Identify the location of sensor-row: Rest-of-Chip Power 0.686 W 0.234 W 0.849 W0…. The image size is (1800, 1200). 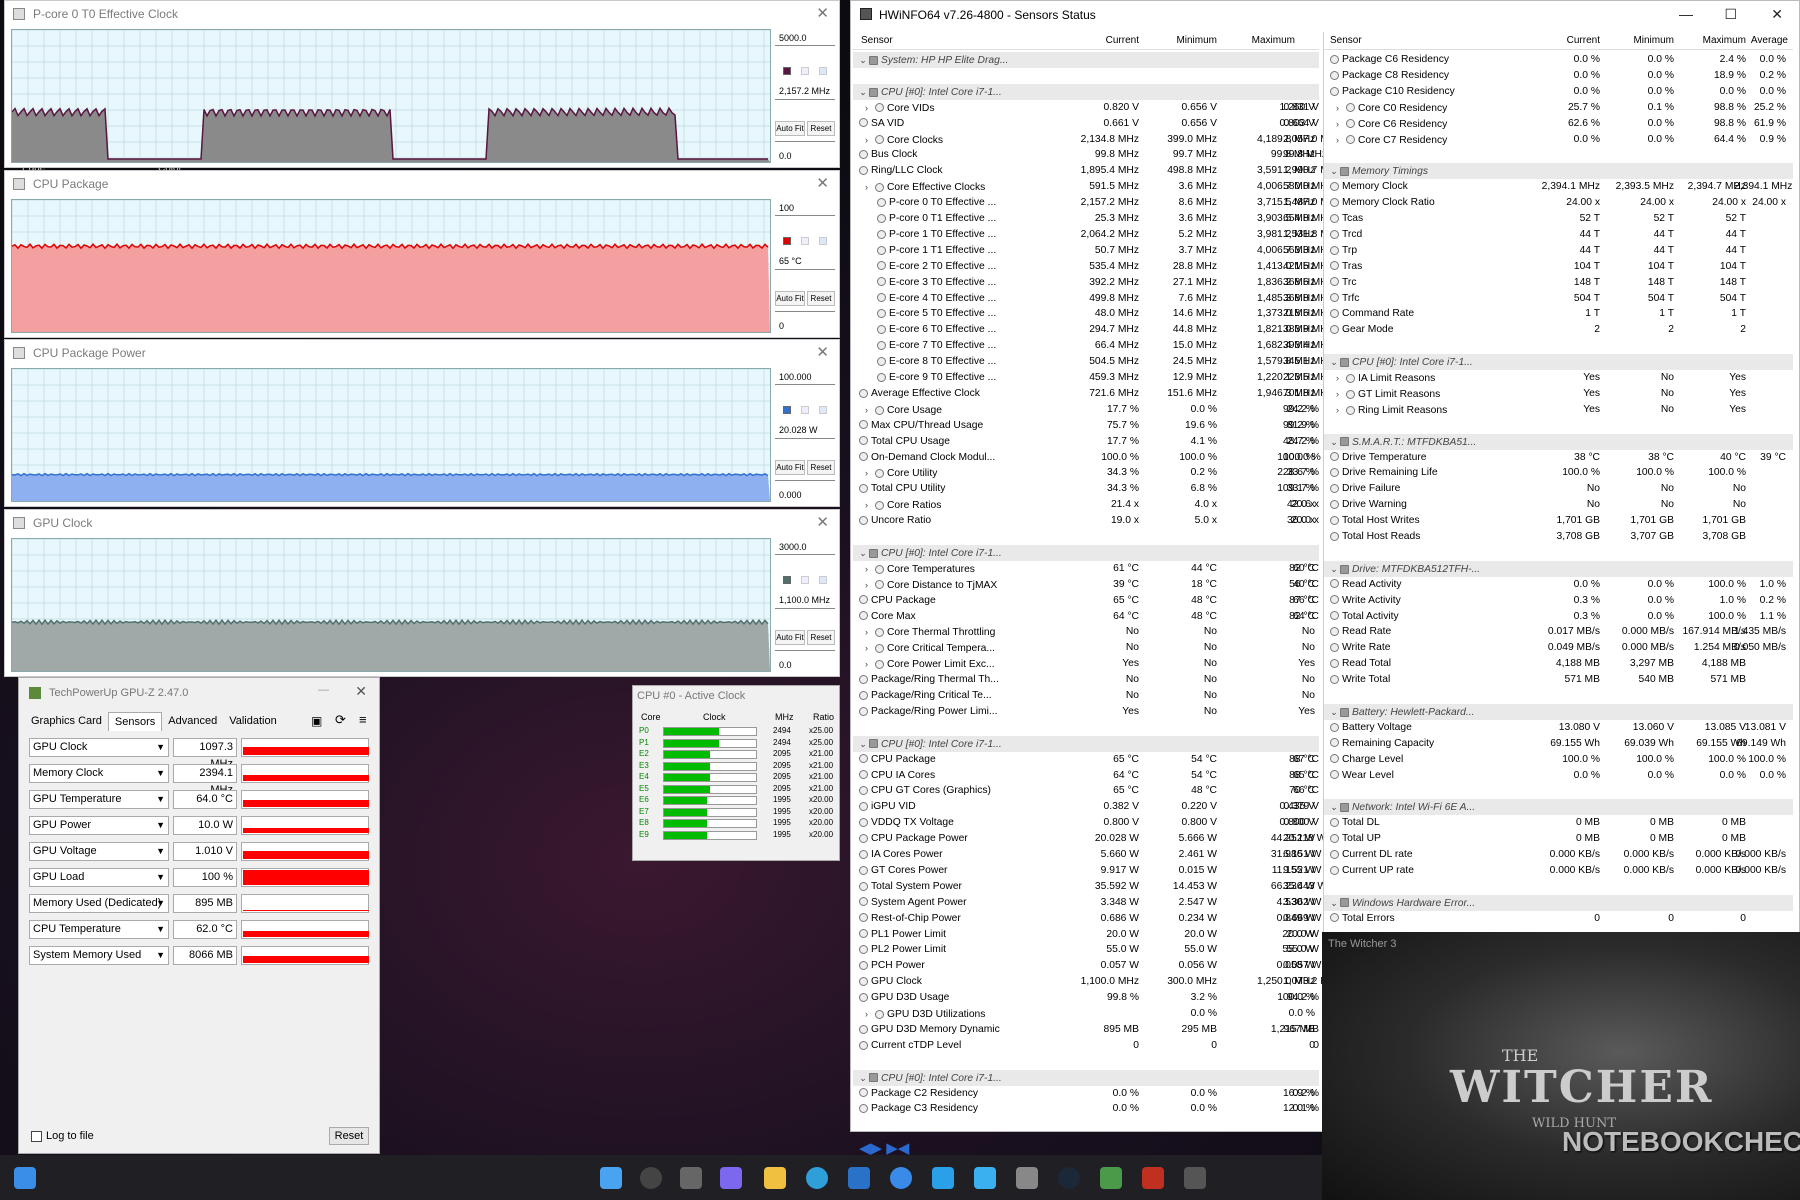
(1087, 919).